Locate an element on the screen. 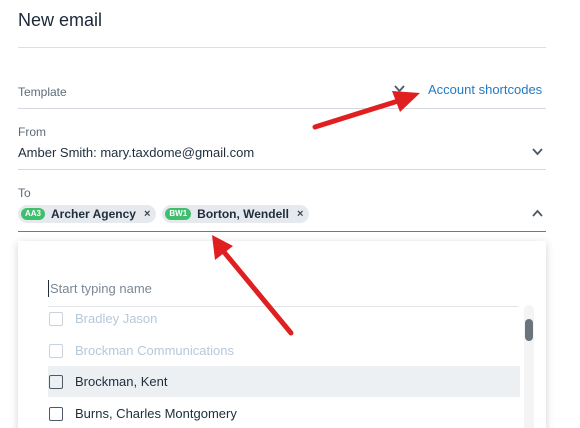 The width and height of the screenshot is (580, 428). recipient-badge: AA3 is located at coordinates (33, 214).